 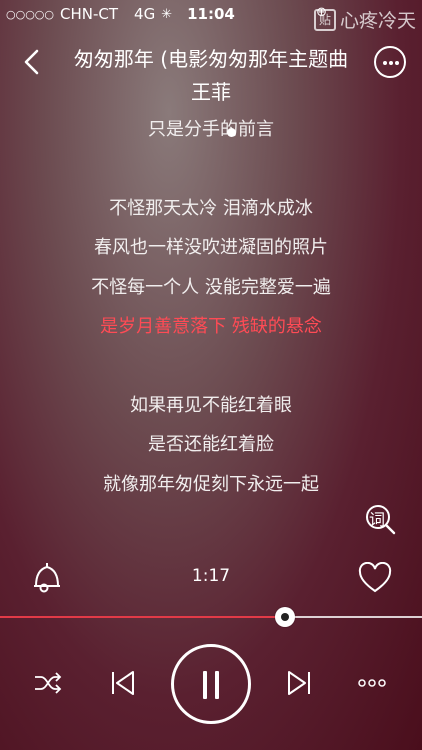 I want to click on lyric-line: 不怪每一个人 没能完整爱一遍, so click(x=211, y=287).